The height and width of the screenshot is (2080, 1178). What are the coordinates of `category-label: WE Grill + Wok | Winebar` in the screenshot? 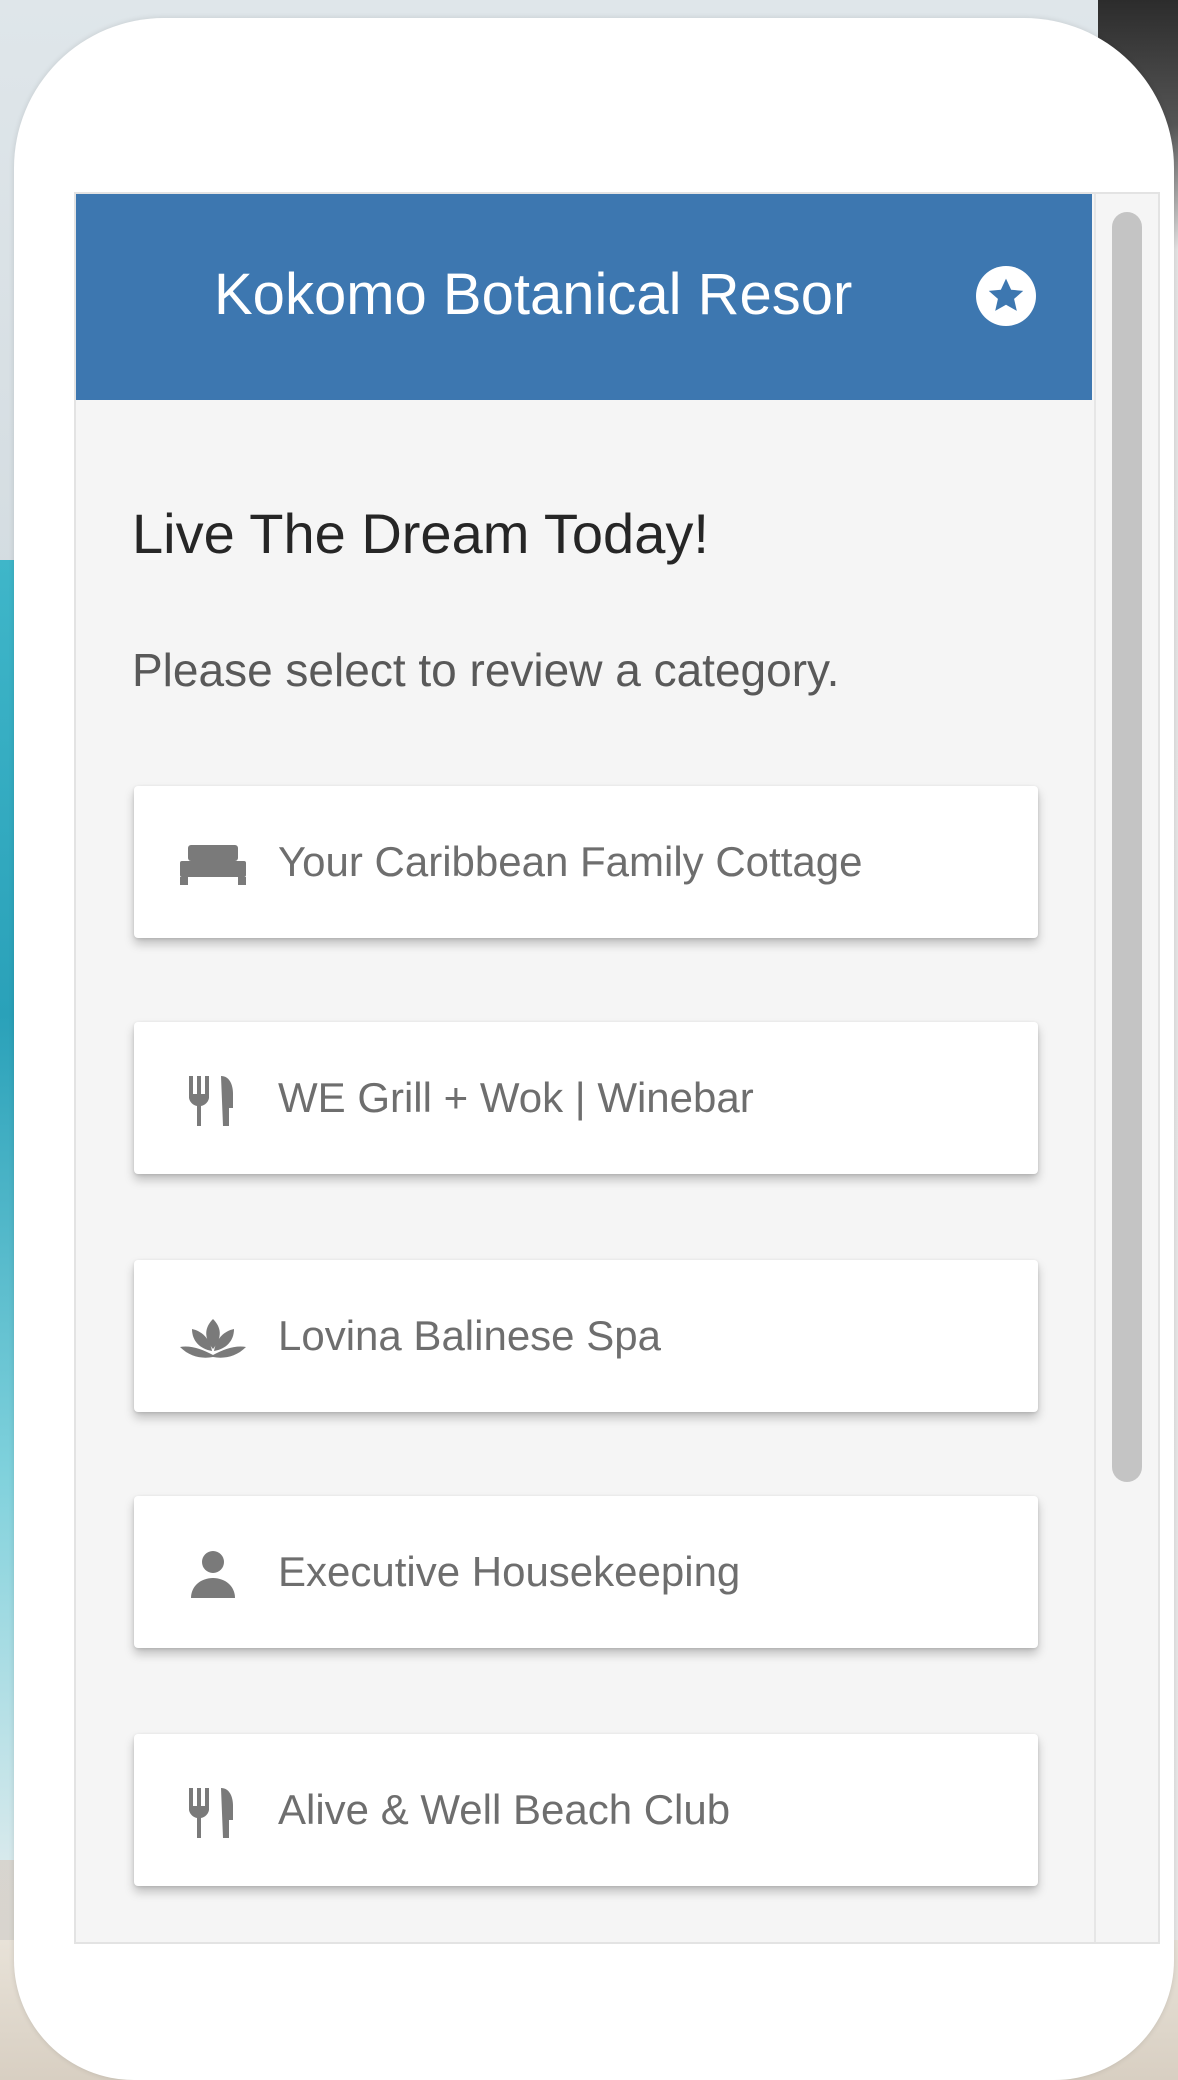 It's located at (516, 1097).